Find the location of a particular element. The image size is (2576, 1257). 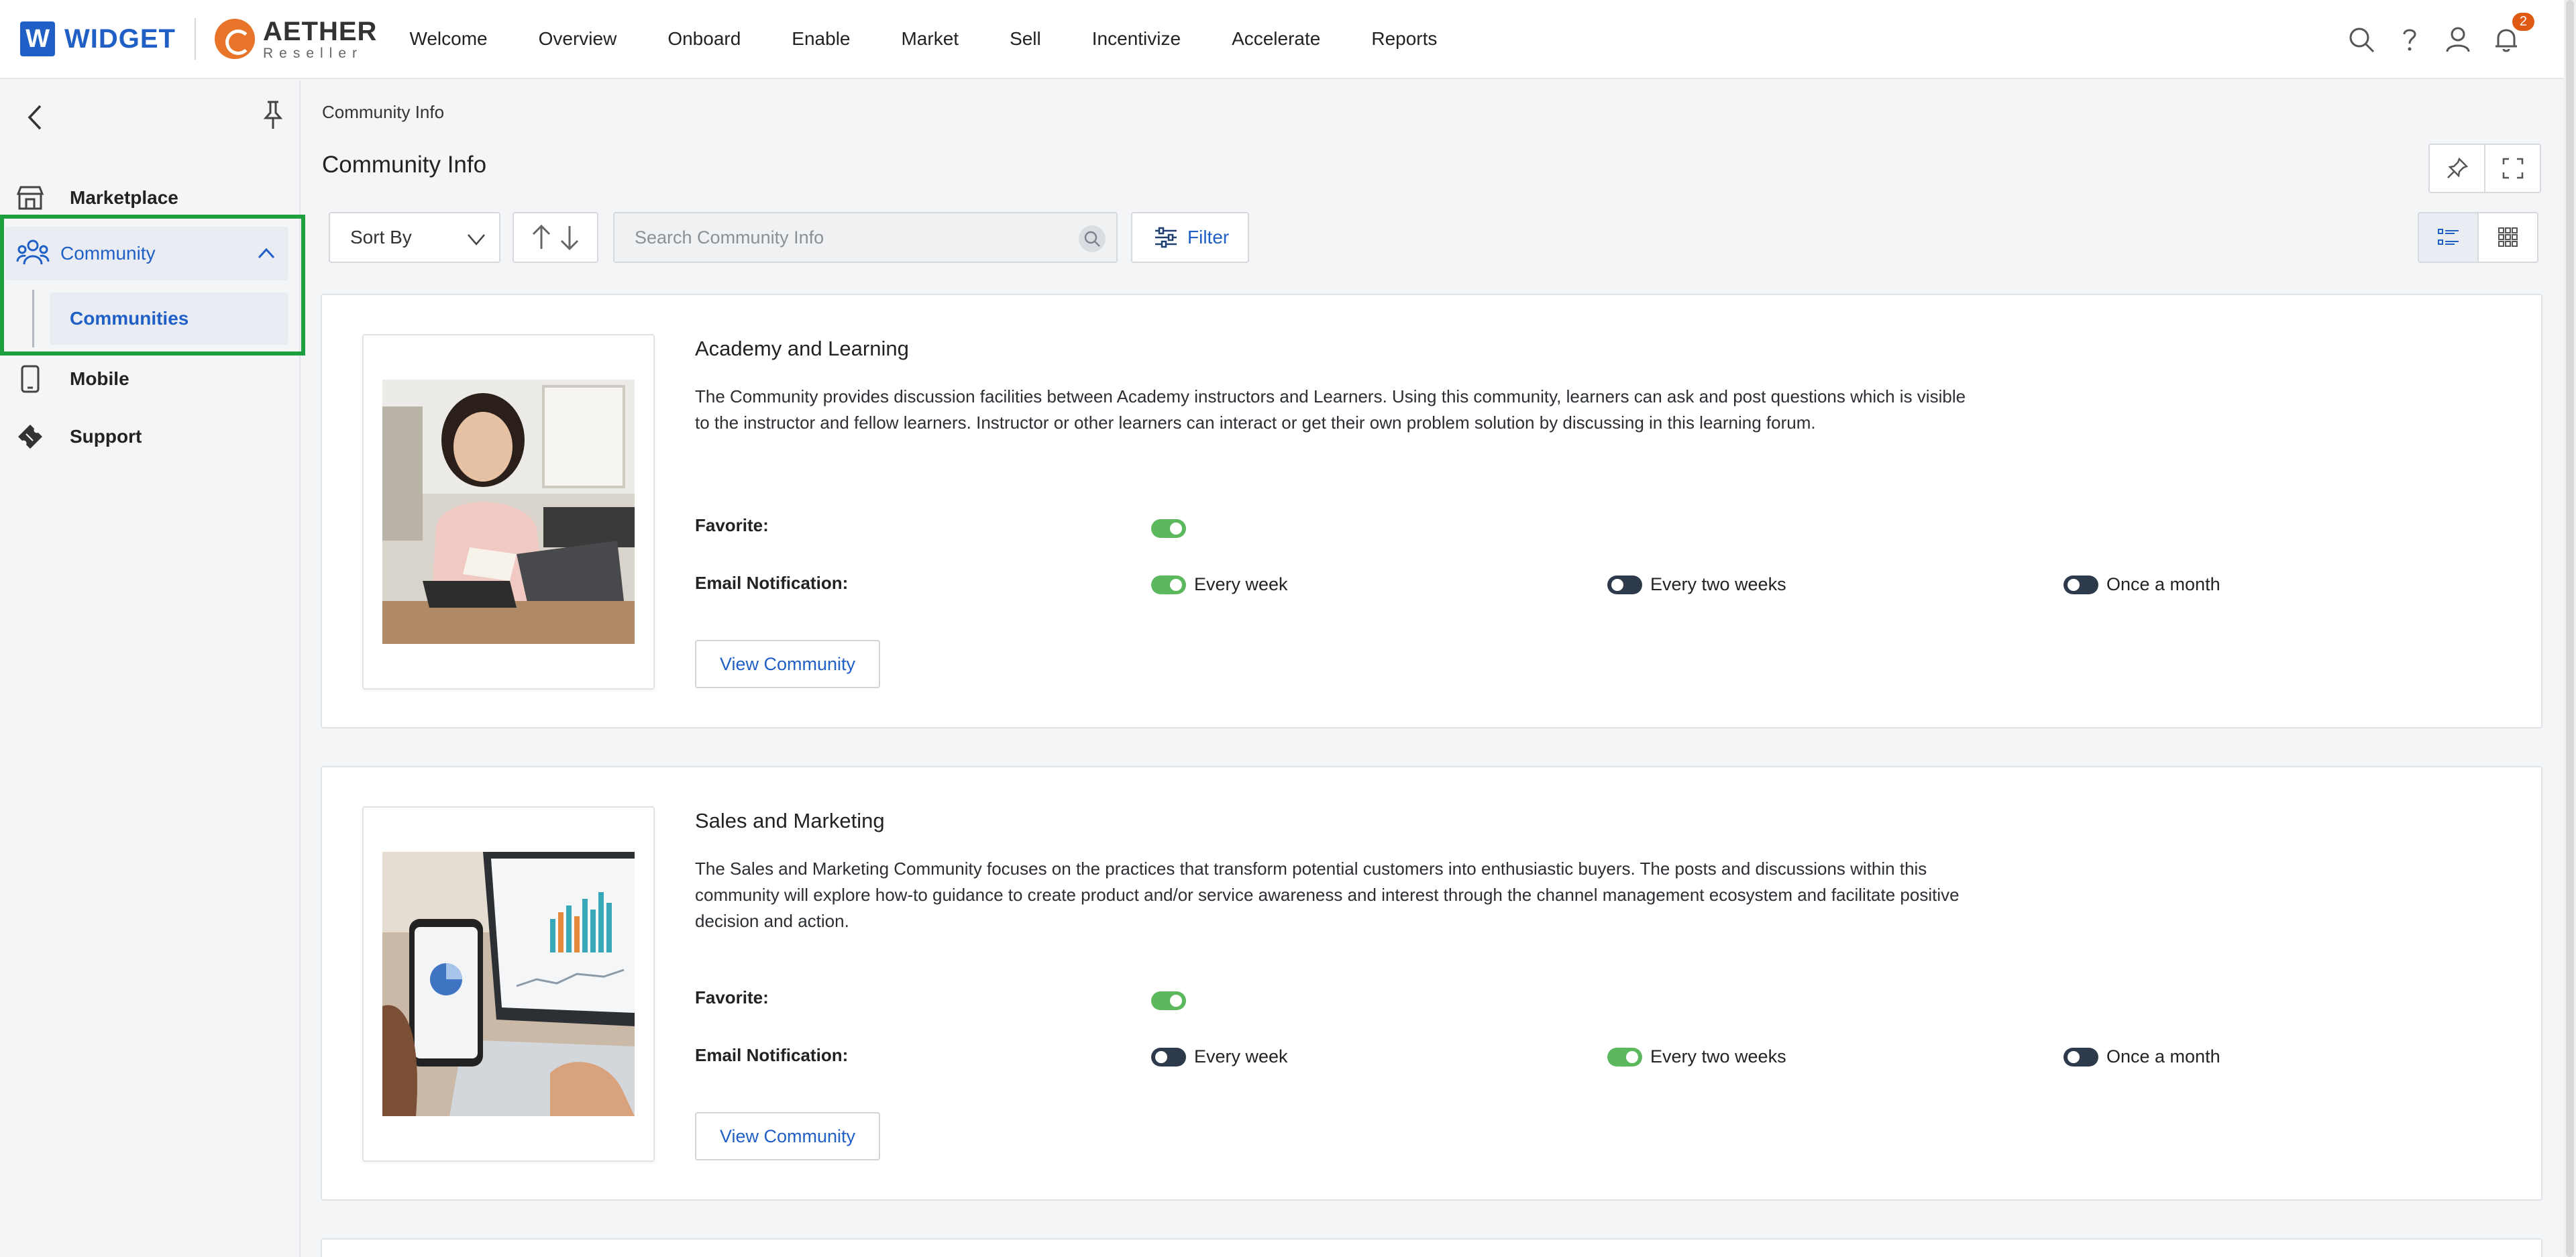

community-card is located at coordinates (1431, 1248).